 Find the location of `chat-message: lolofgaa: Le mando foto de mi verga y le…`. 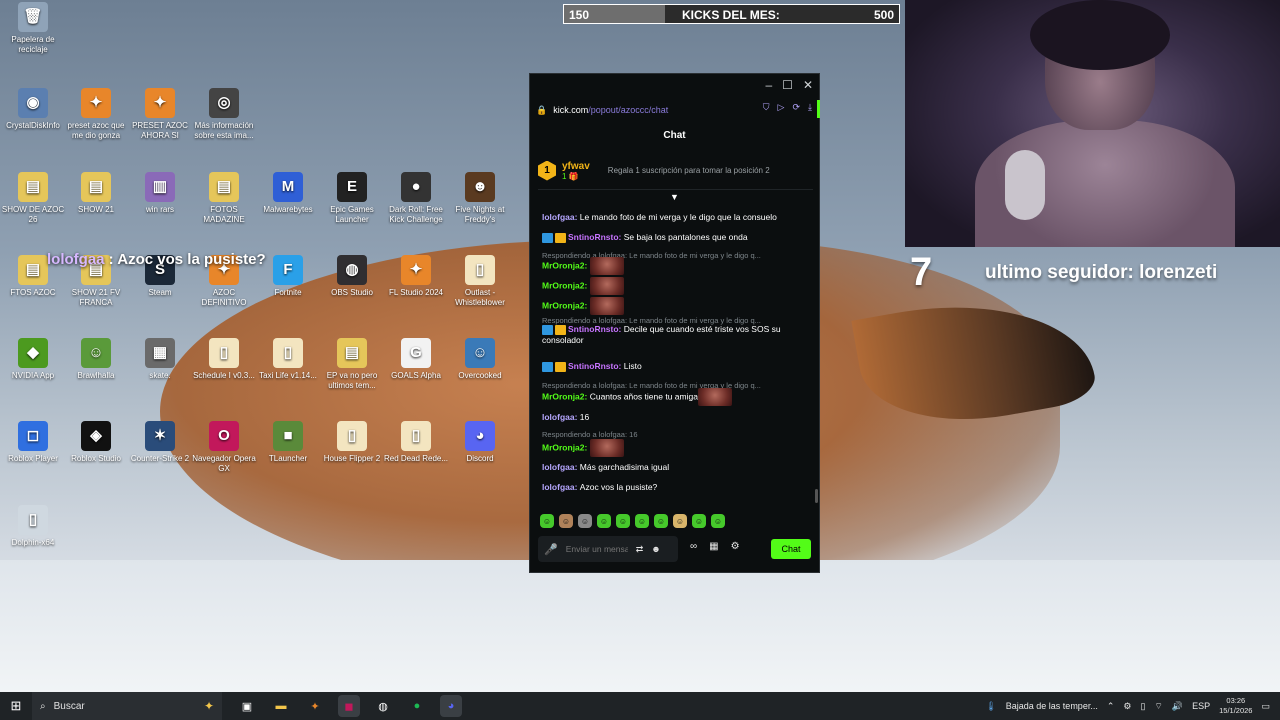

chat-message: lolofgaa: Le mando foto de mi verga y le… is located at coordinates (677, 217).